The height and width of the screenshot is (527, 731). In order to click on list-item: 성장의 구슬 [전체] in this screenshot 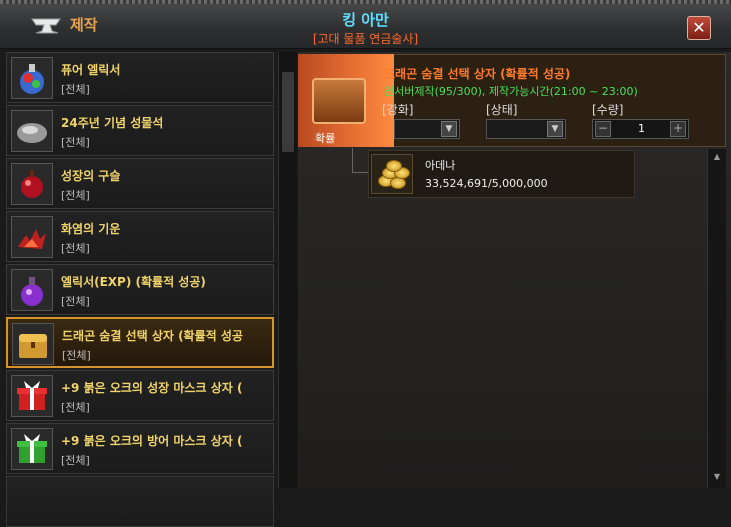, I will do `click(140, 183)`.